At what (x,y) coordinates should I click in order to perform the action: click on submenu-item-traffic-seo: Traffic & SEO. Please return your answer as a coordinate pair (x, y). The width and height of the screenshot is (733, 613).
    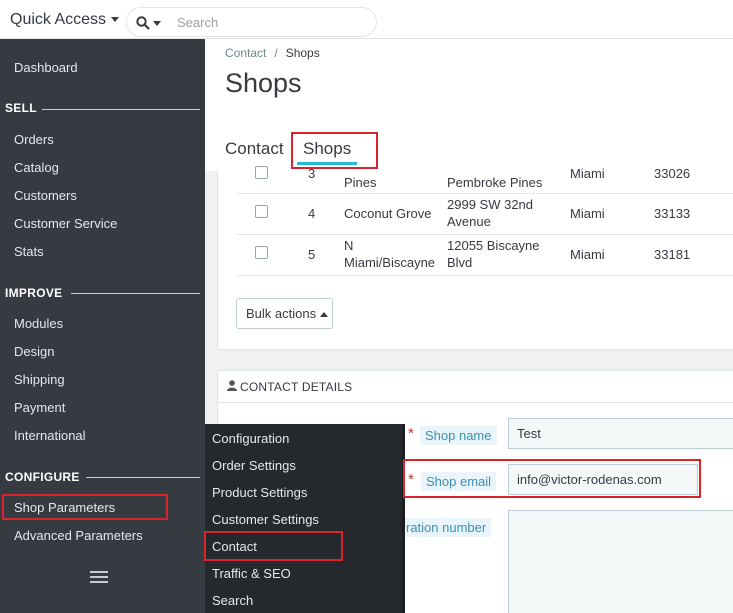
    Looking at the image, I should click on (251, 573).